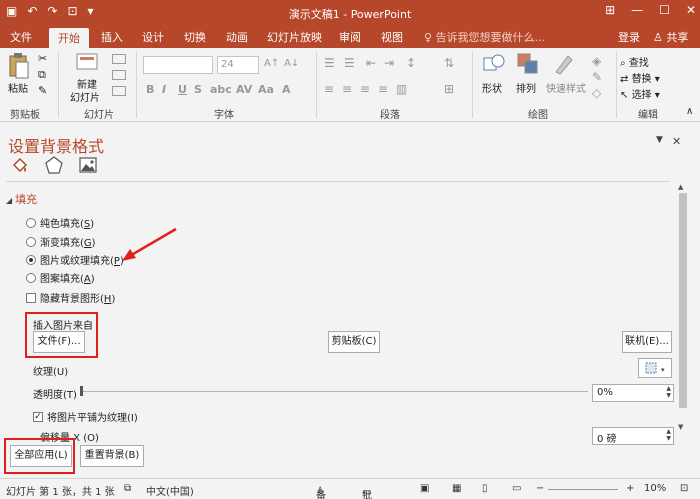 Image resolution: width=700 pixels, height=499 pixels. Describe the element at coordinates (112, 456) in the screenshot. I see `reset-background-button: 重置背景(B)` at that location.